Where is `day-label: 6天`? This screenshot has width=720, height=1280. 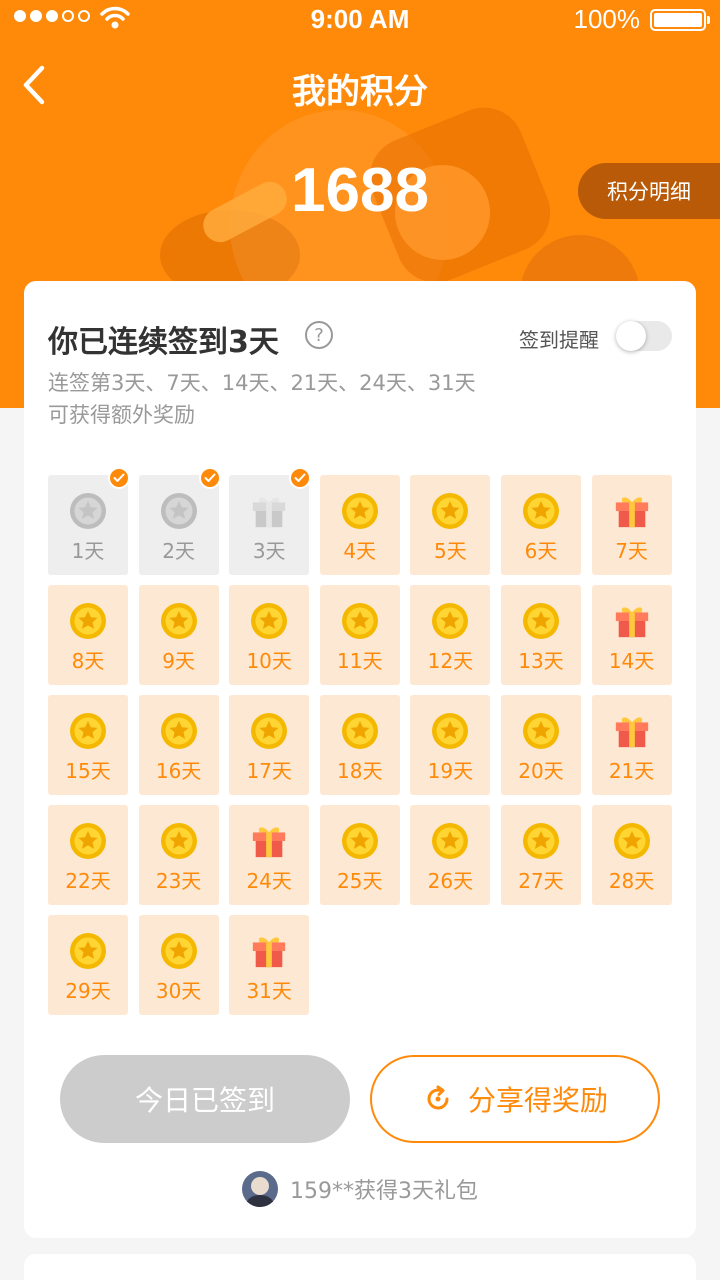 day-label: 6天 is located at coordinates (541, 551).